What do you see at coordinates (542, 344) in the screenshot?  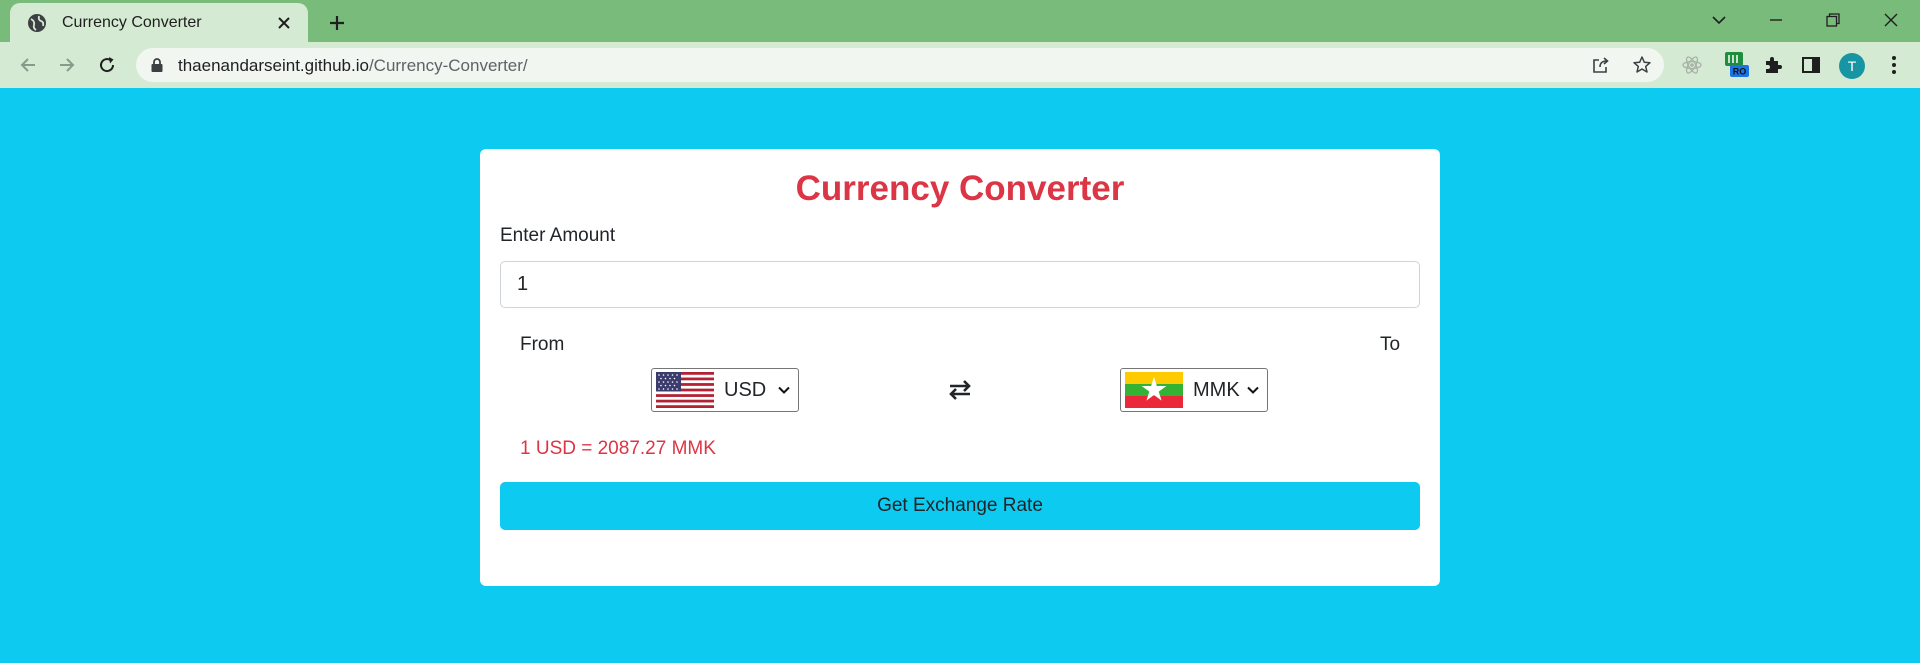 I see `from-label: From` at bounding box center [542, 344].